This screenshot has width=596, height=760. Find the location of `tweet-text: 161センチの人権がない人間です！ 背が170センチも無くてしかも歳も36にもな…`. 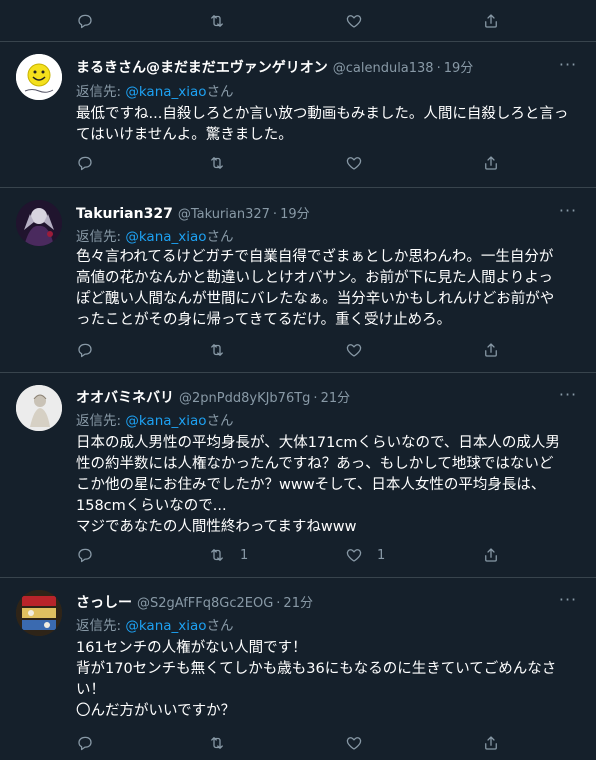

tweet-text: 161センチの人権がない人間です！ 背が170センチも無くてしかも歳も36にもな… is located at coordinates (328, 680).